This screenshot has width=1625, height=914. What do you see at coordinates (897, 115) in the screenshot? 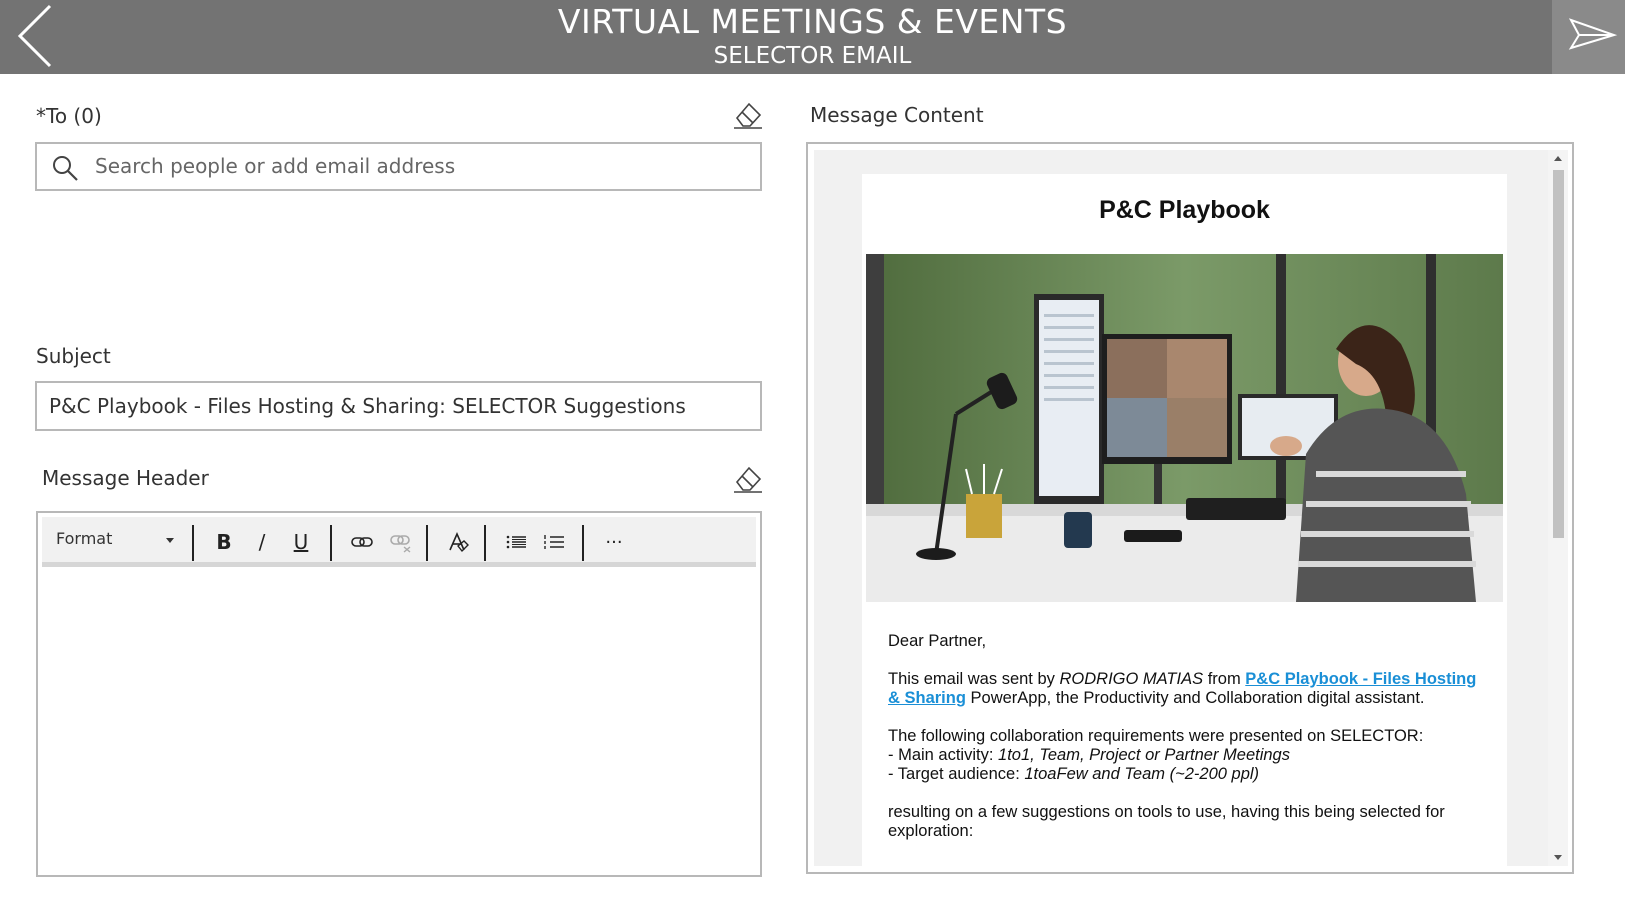
I see `message-content-label: Message Content` at bounding box center [897, 115].